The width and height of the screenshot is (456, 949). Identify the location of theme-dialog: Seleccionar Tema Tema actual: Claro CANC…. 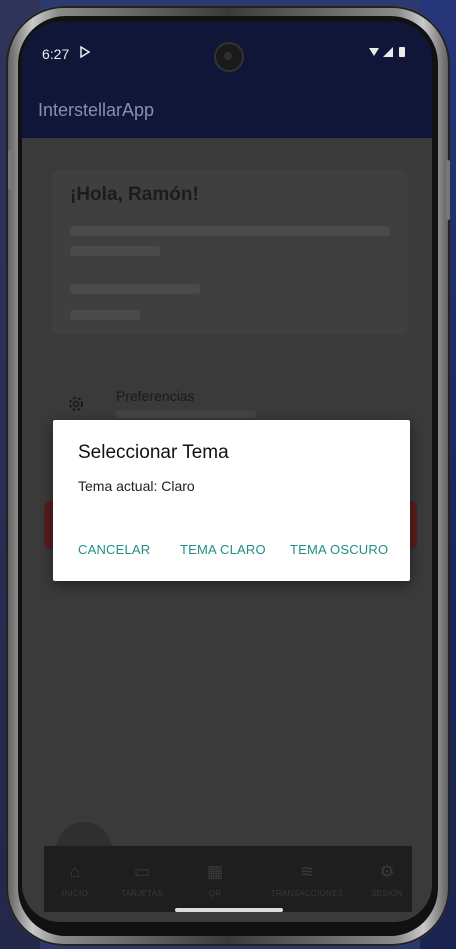
(231, 500).